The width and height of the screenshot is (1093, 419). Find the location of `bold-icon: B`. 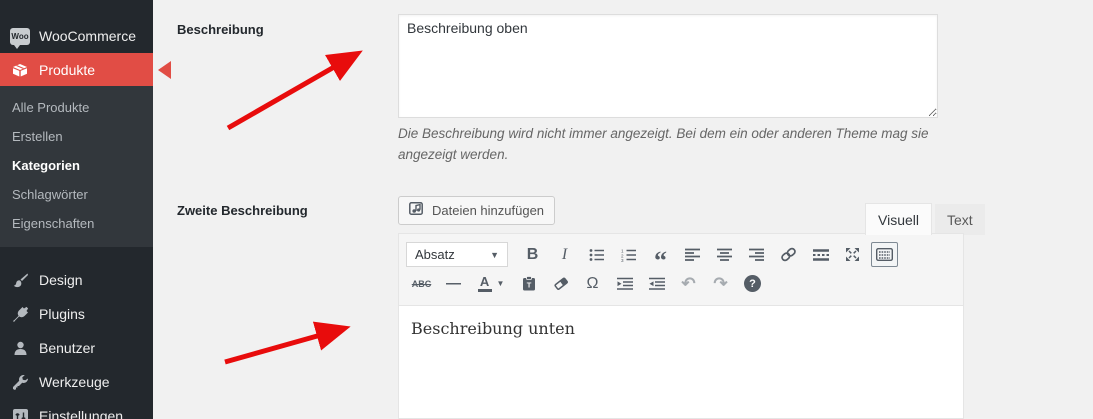

bold-icon: B is located at coordinates (532, 254).